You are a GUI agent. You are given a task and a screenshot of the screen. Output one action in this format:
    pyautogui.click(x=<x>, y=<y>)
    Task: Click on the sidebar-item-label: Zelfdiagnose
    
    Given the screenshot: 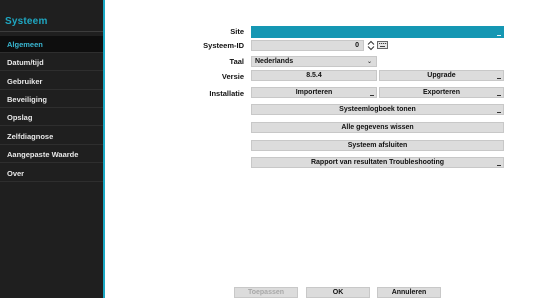 What is the action you would take?
    pyautogui.click(x=30, y=136)
    